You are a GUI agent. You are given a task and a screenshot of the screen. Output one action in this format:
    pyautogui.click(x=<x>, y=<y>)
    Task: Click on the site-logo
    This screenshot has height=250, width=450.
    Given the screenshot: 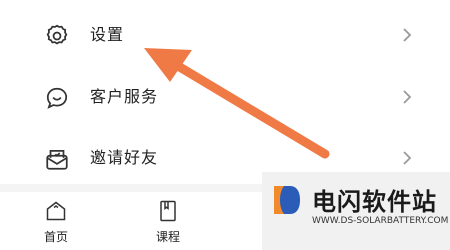 What is the action you would take?
    pyautogui.click(x=287, y=200)
    